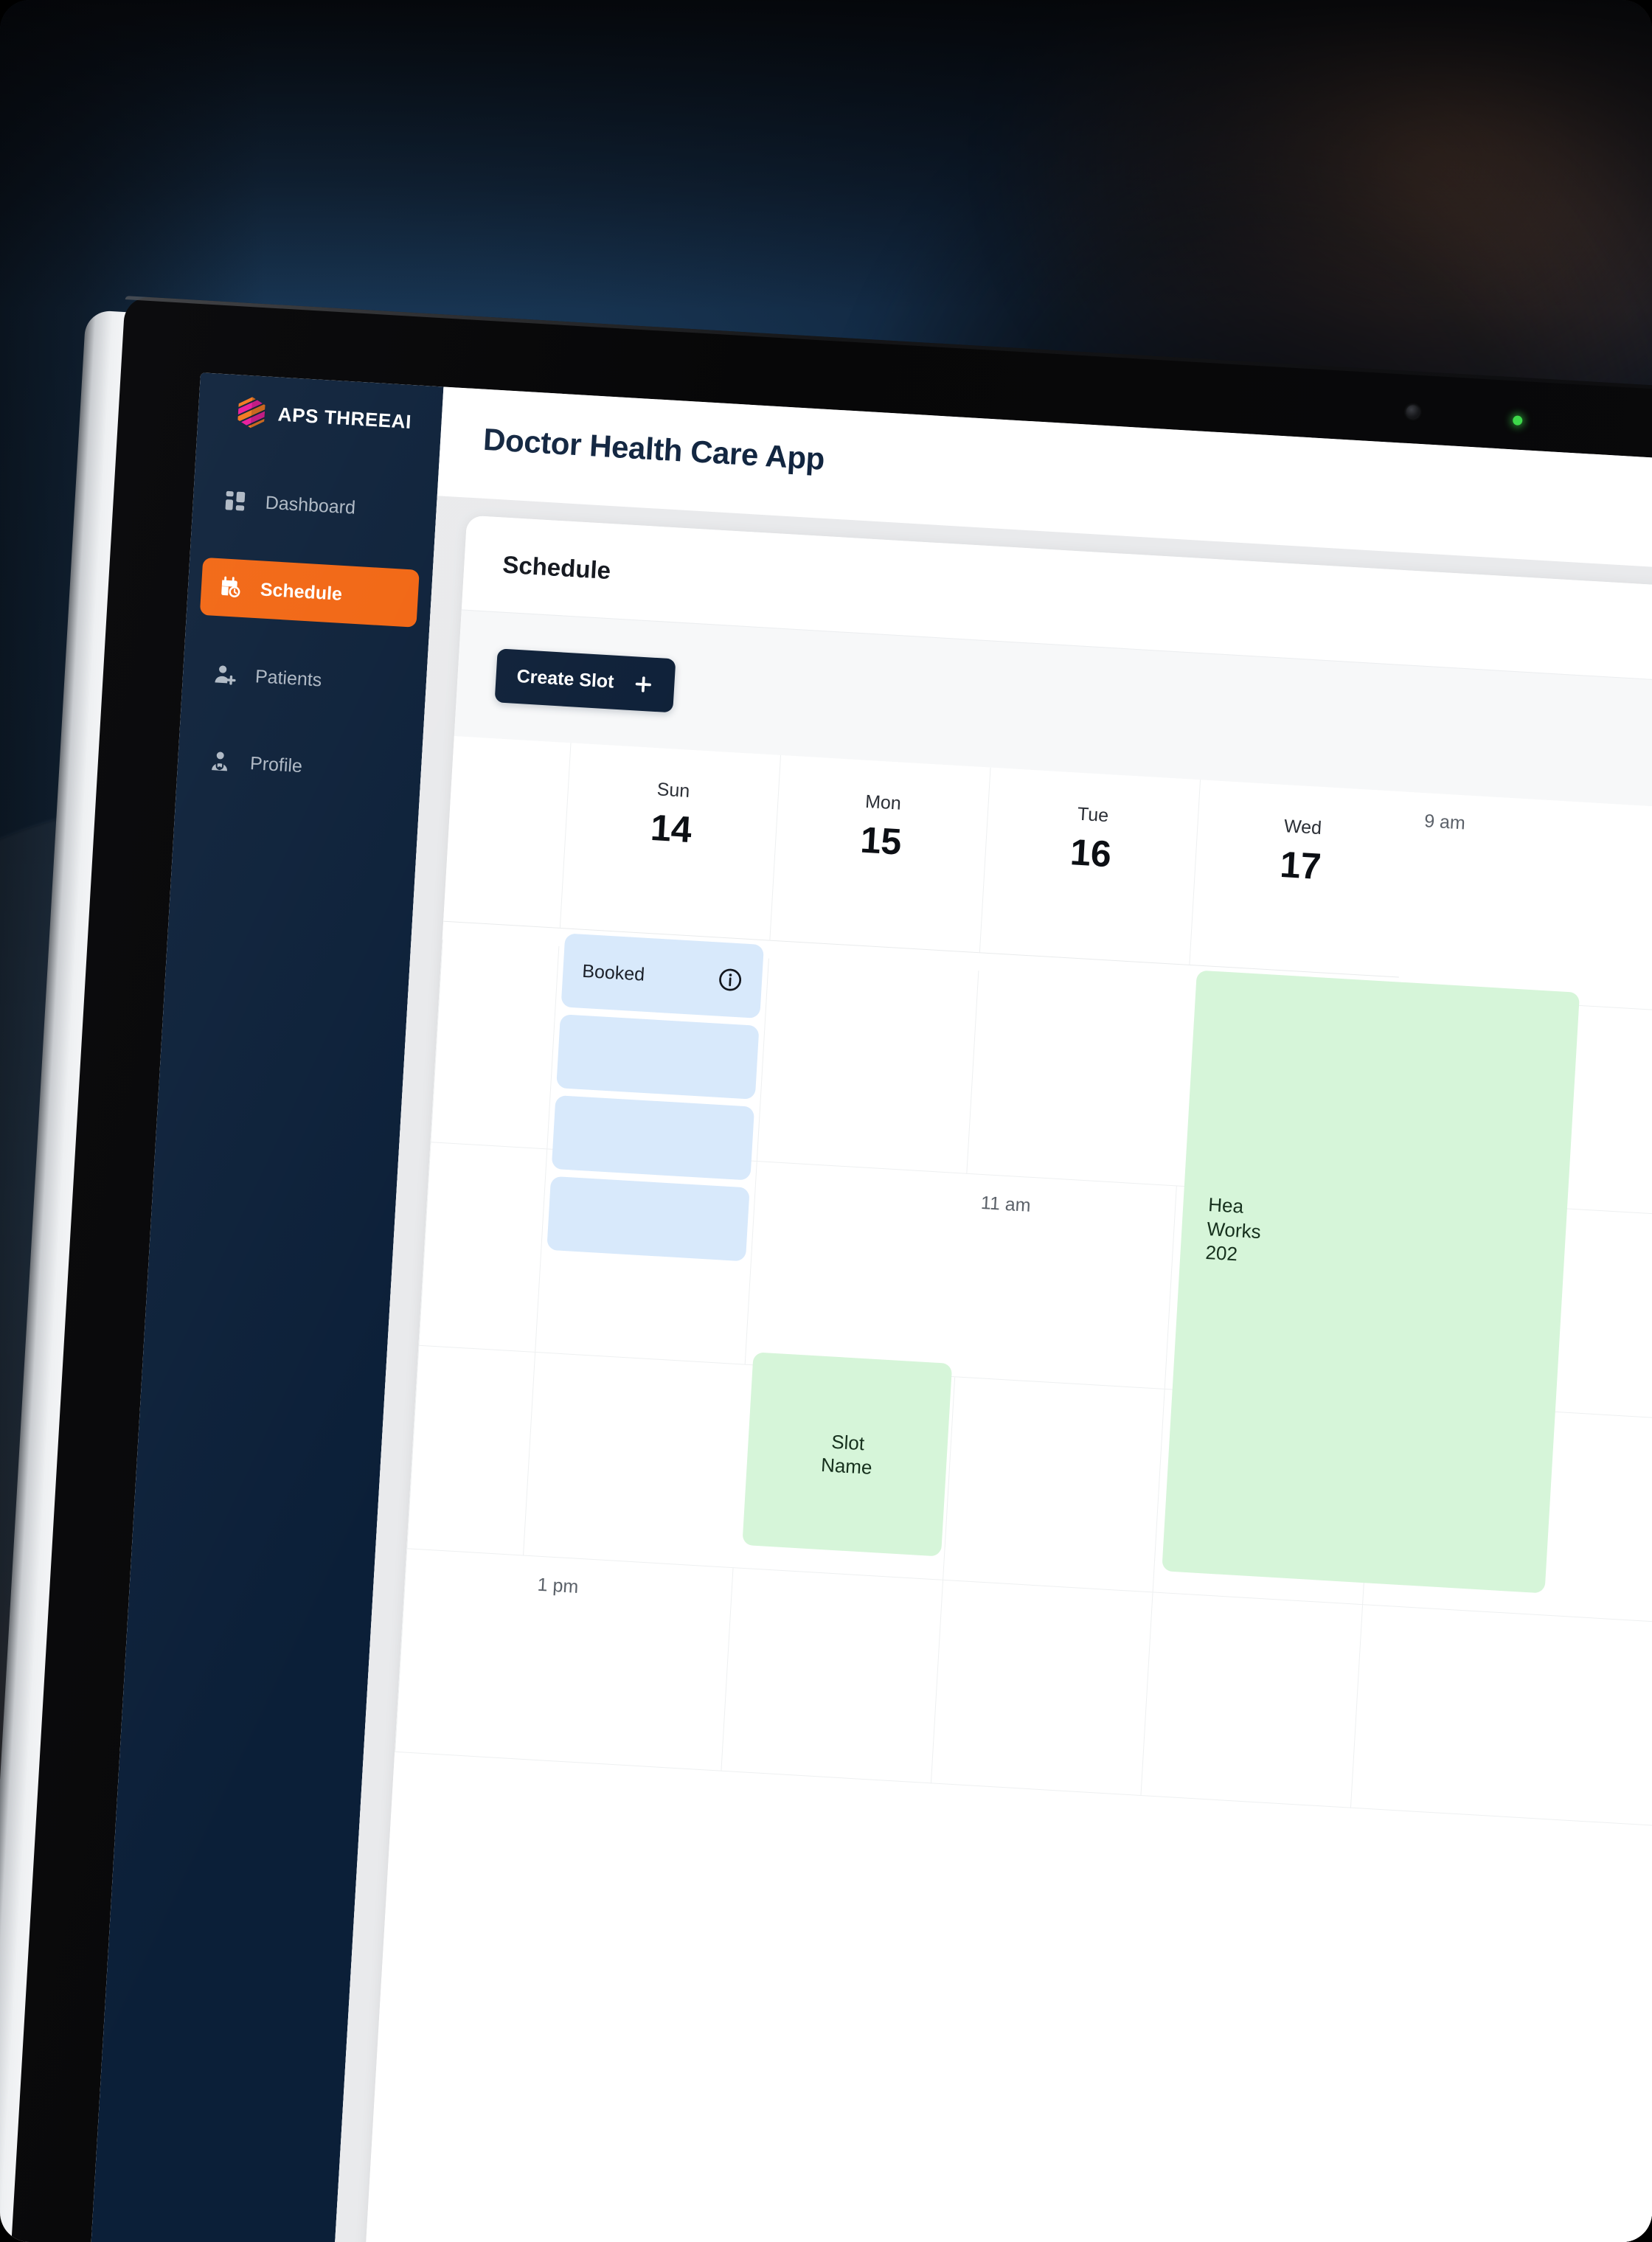 This screenshot has width=1652, height=2242. I want to click on user-plus-icon, so click(225, 675).